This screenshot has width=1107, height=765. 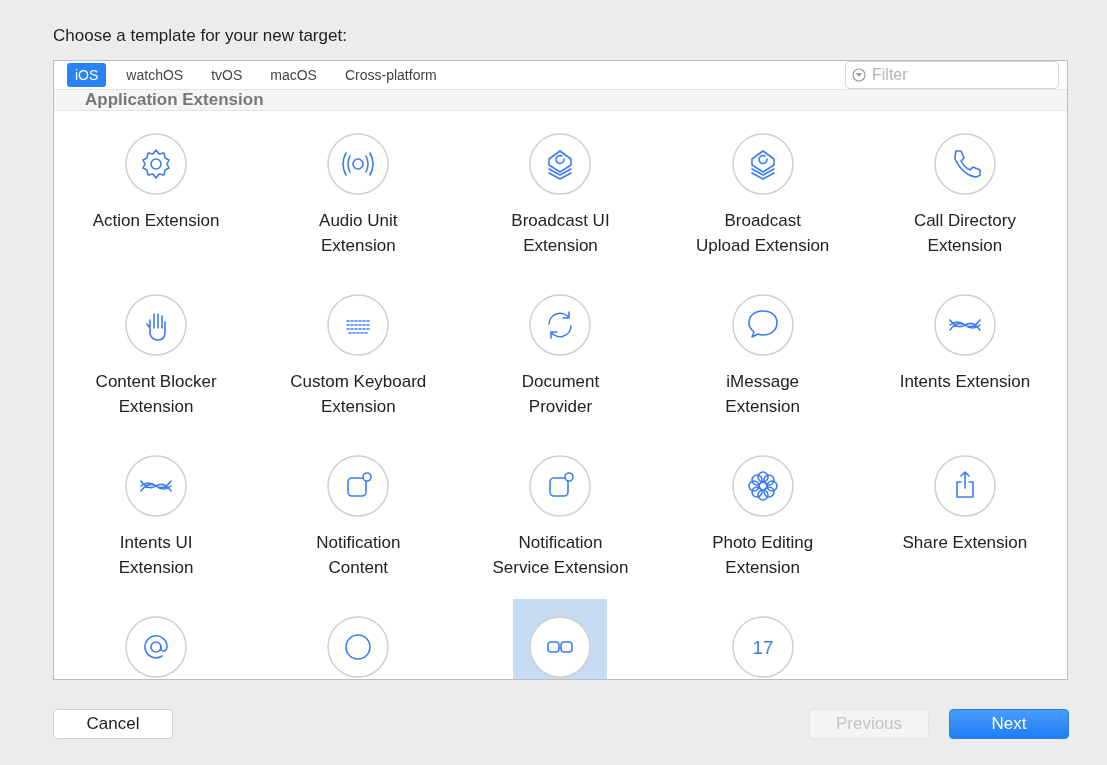 I want to click on template-tile: 17, so click(x=762, y=639).